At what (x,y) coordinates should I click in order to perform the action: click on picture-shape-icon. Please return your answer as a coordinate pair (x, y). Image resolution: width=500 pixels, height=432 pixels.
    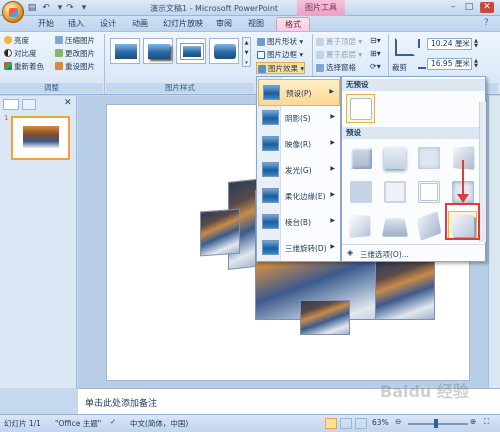
    Looking at the image, I should click on (261, 42).